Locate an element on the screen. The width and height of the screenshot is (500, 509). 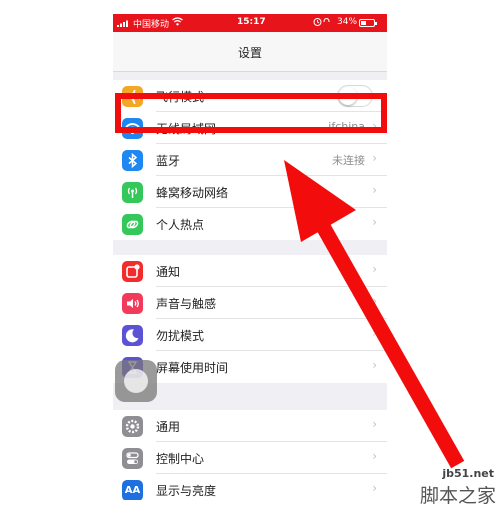
site-watermark: jb51.net 脚本之家 is located at coordinates (456, 487).